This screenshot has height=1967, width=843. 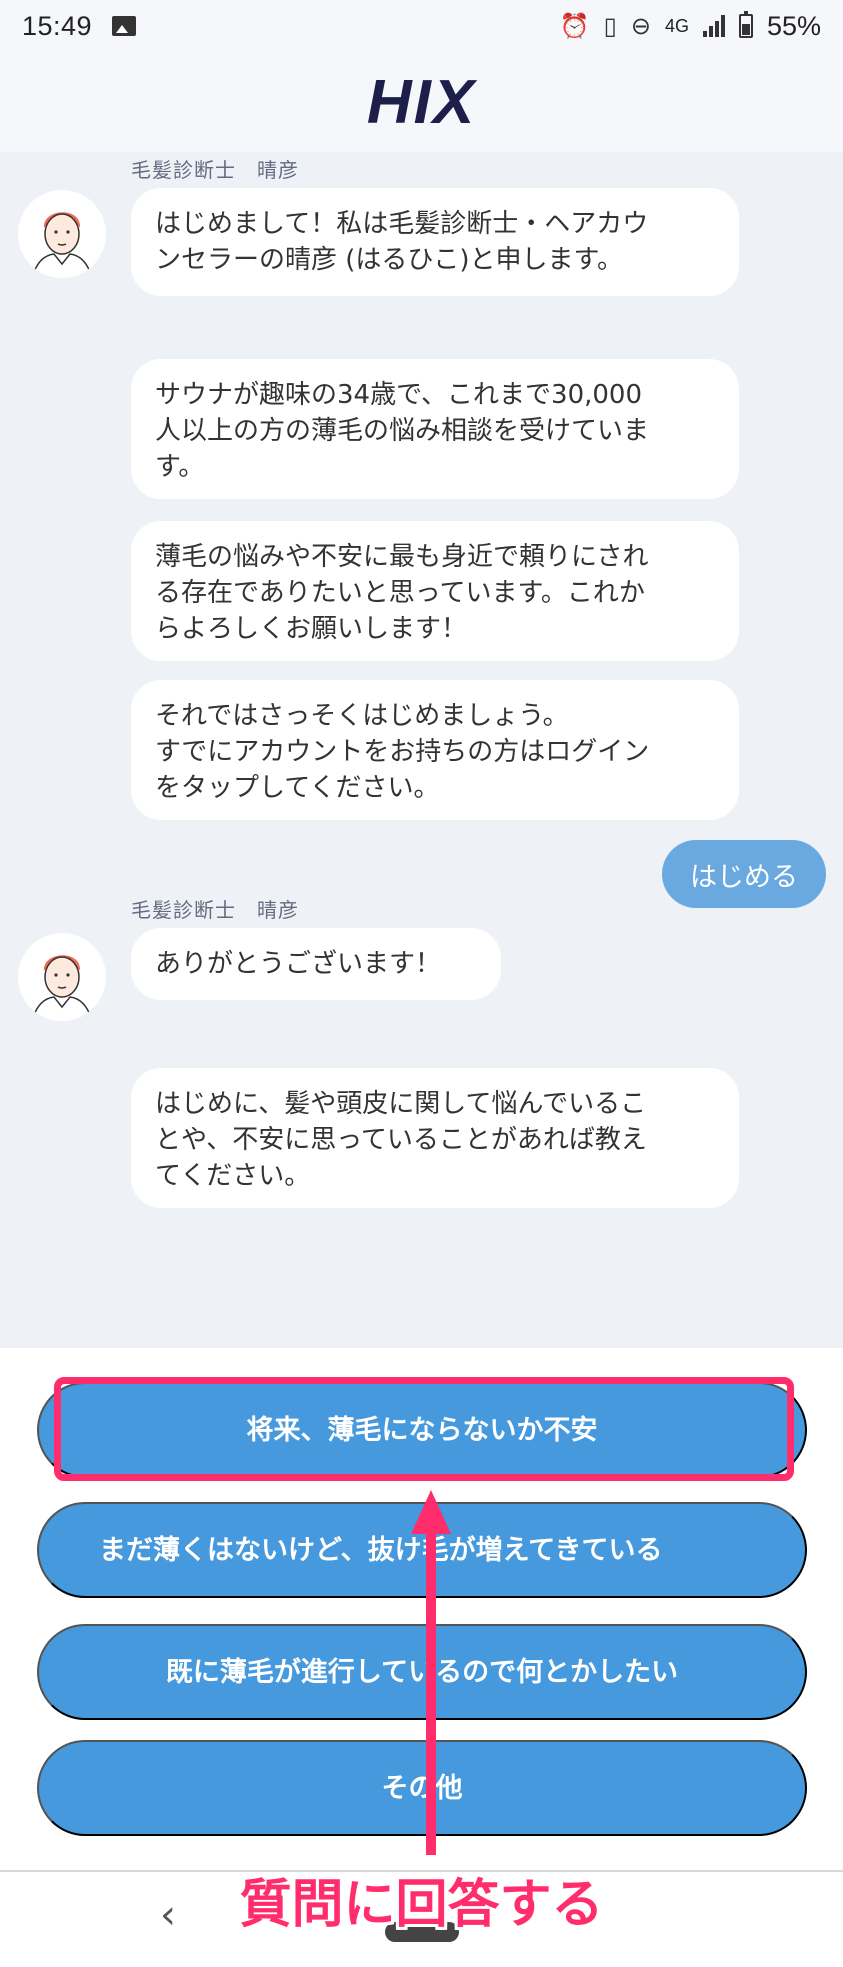 I want to click on status-bar: 15:49 ⏰ ▯ ⊖ 4G 55%, so click(x=421, y=26).